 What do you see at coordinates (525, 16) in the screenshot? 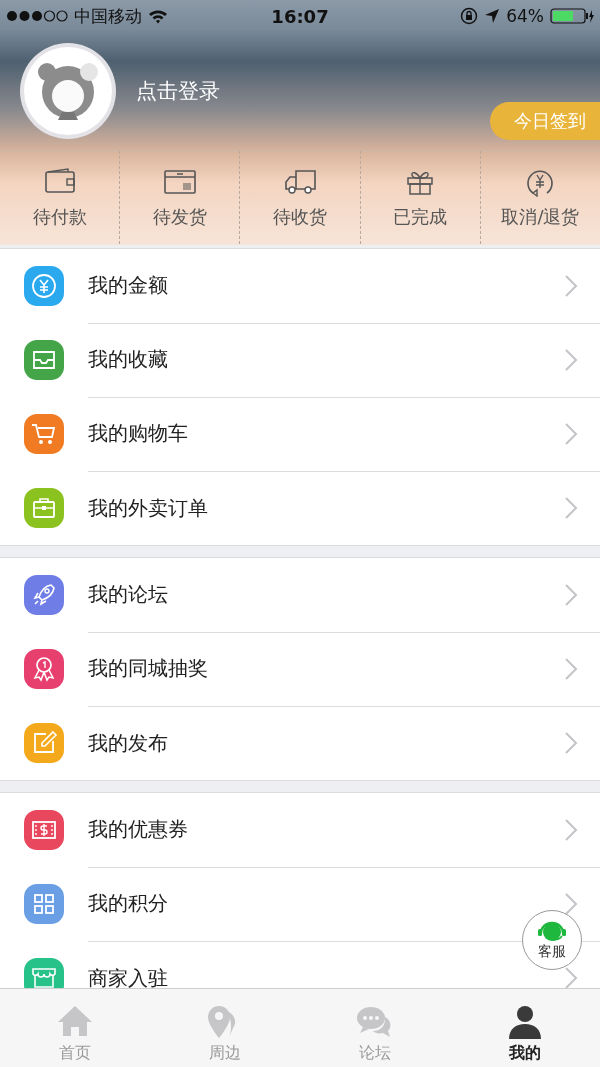
I see `battery-percent: 64%` at bounding box center [525, 16].